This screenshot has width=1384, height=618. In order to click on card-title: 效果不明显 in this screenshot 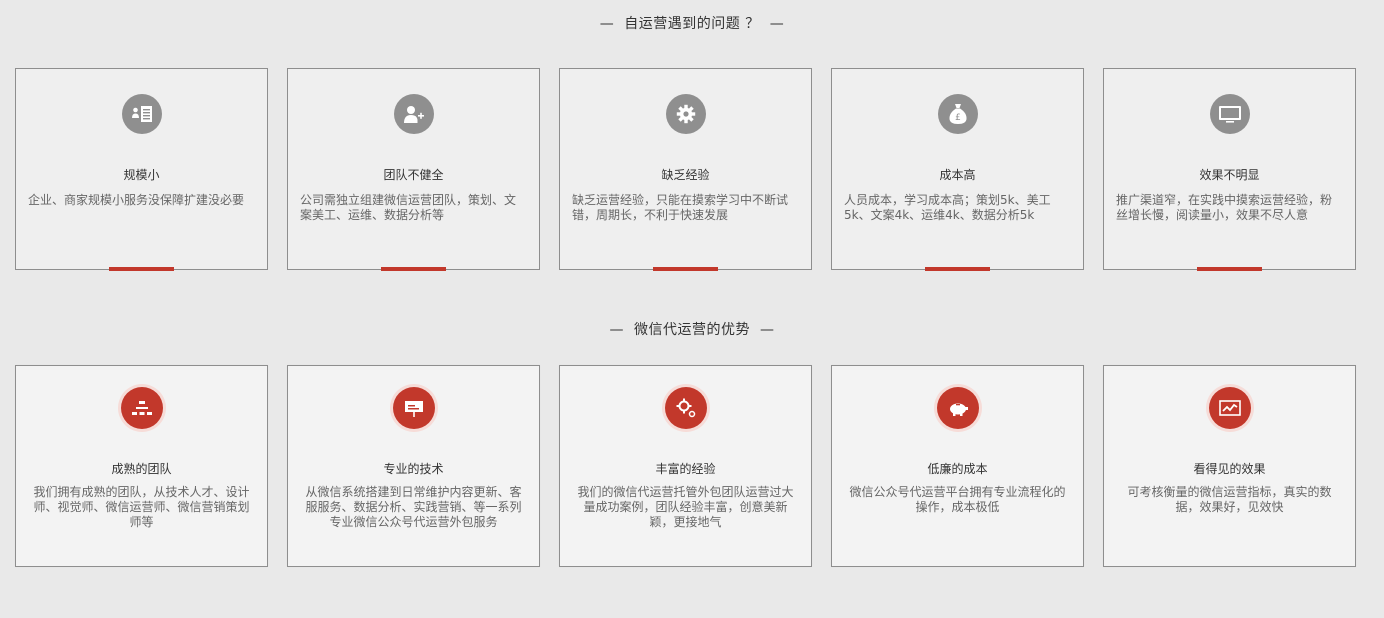, I will do `click(1229, 175)`.